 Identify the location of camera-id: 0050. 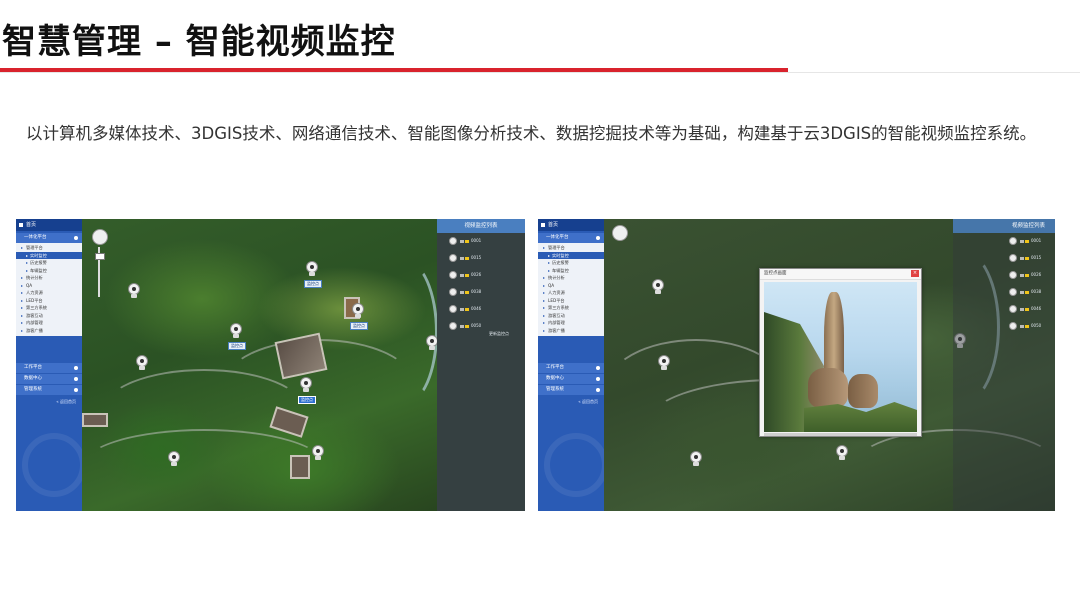
(1036, 325).